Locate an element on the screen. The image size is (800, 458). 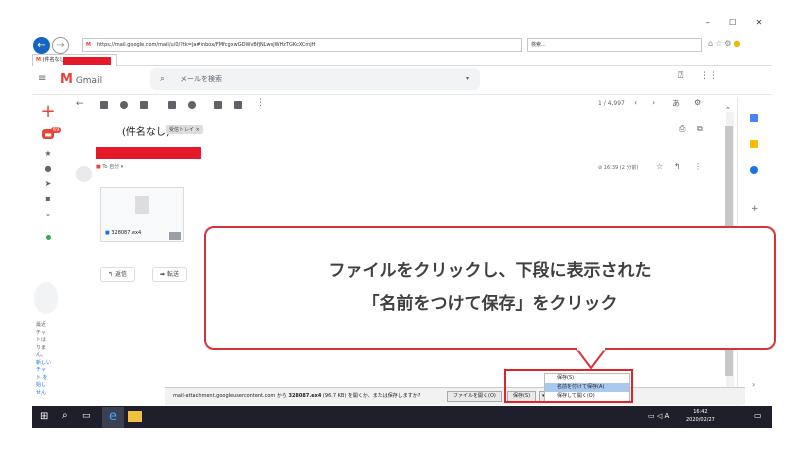
settings-gear-icon: ⚙ is located at coordinates (697, 102).